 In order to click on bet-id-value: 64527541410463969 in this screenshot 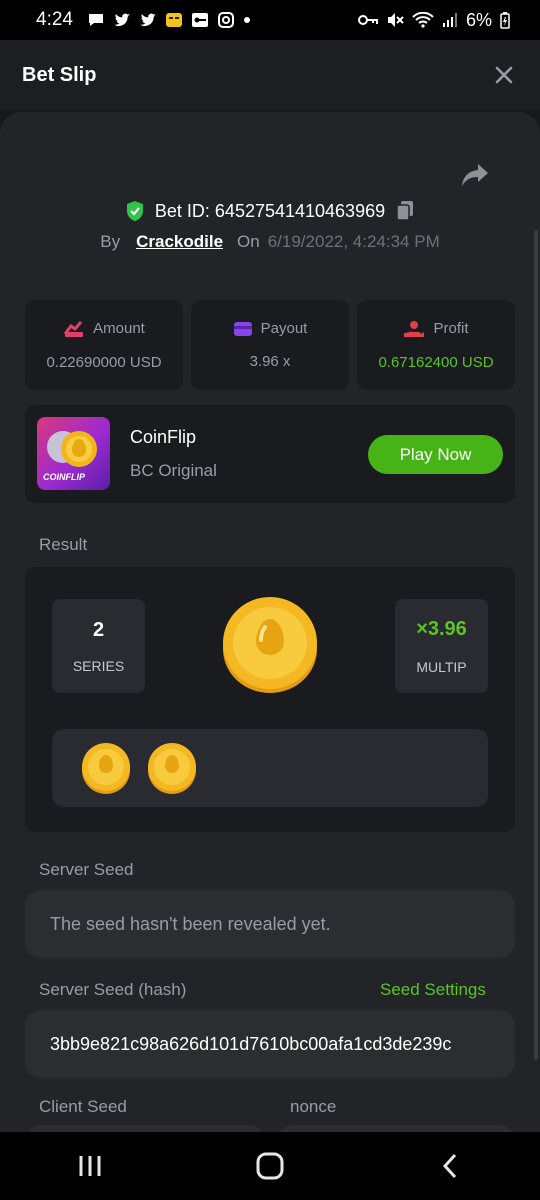, I will do `click(300, 210)`.